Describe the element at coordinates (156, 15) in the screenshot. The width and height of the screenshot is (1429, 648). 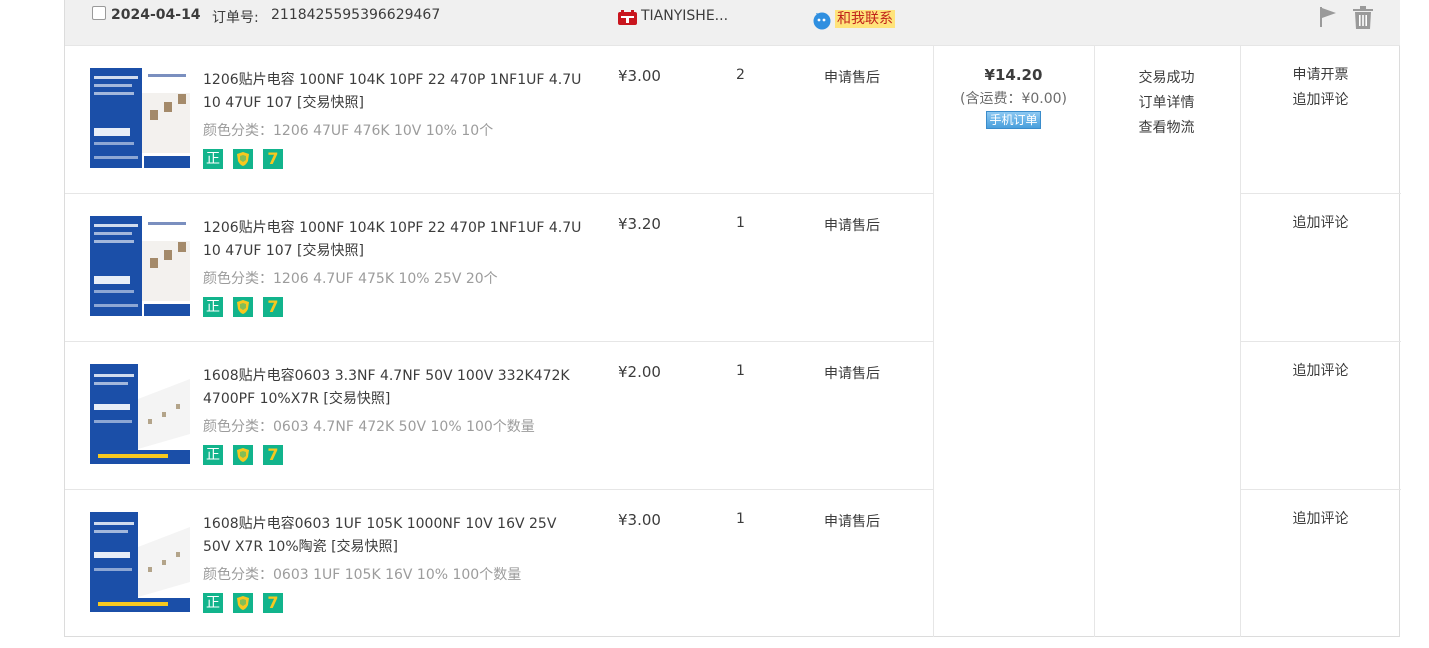
I see `order-date: 2024-04-14` at that location.